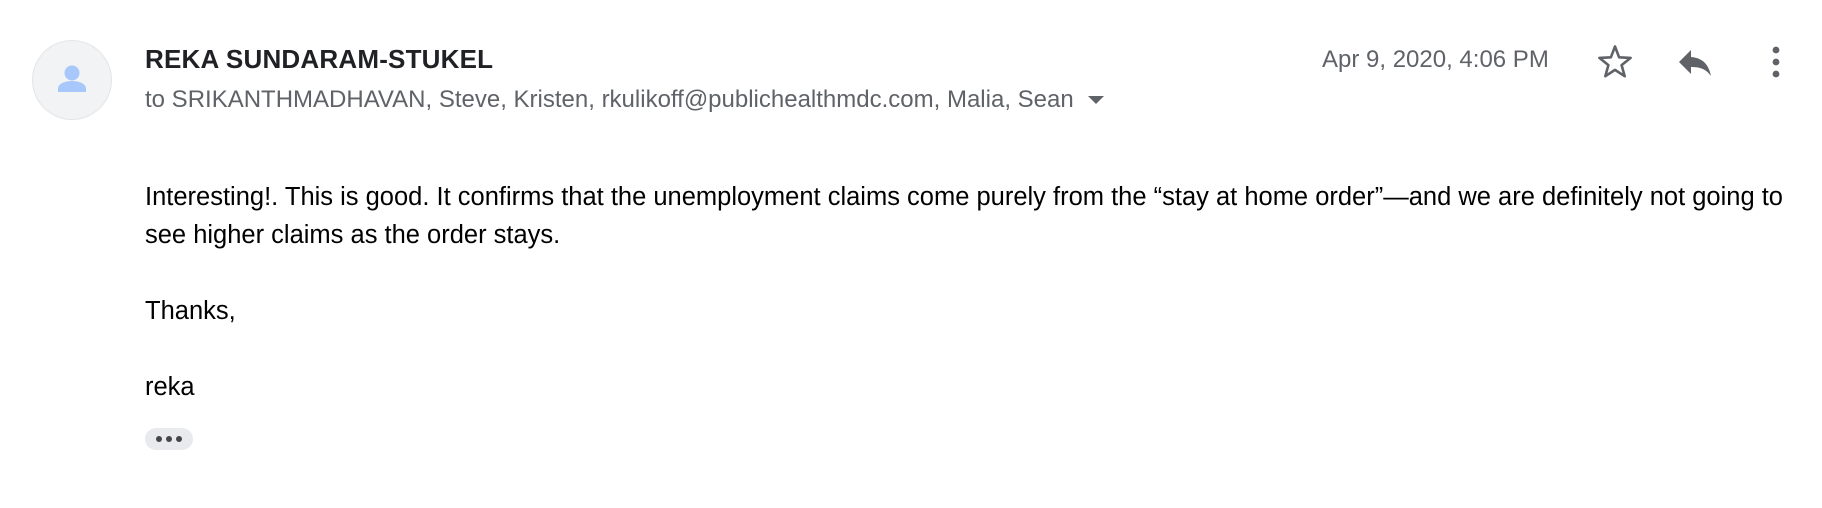 Image resolution: width=1822 pixels, height=508 pixels. I want to click on person-icon, so click(72, 78).